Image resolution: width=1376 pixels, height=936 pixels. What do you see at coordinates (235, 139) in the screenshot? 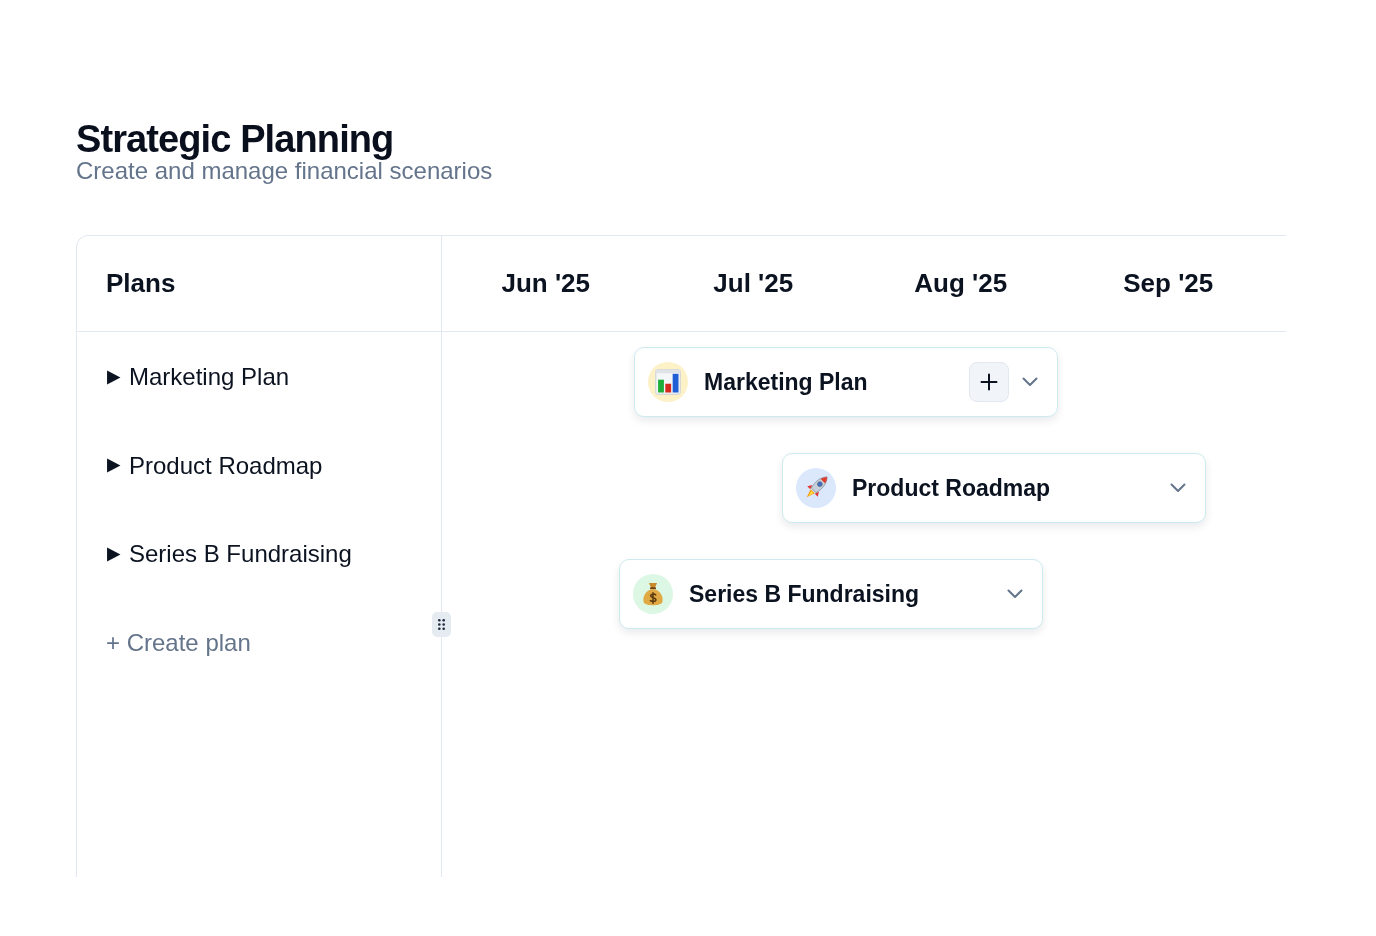
I see `page-title: Strategic Planning` at bounding box center [235, 139].